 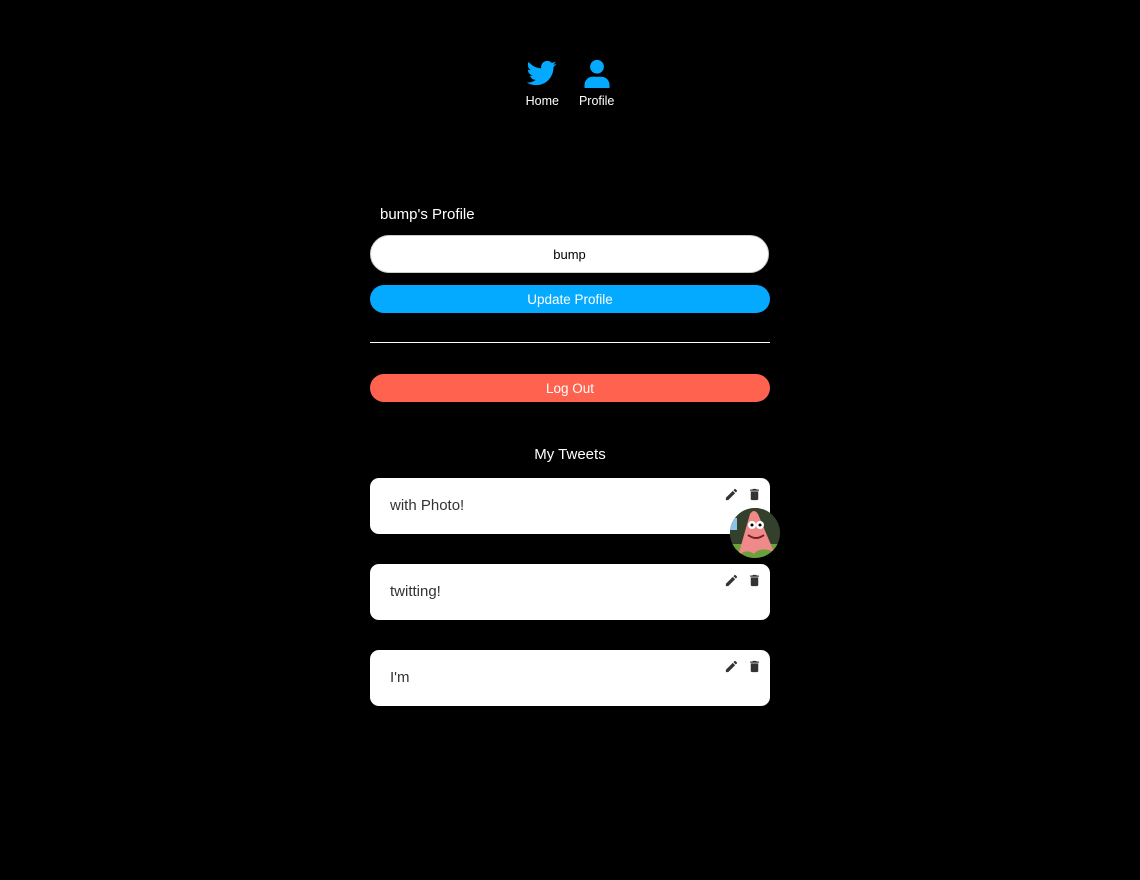 I want to click on tweet-photo-thumbnail, so click(x=755, y=533).